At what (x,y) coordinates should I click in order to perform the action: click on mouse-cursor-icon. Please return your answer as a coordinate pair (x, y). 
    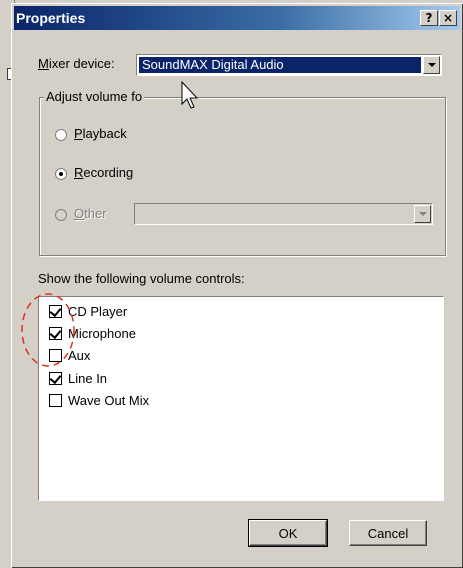
    Looking at the image, I should click on (190, 94).